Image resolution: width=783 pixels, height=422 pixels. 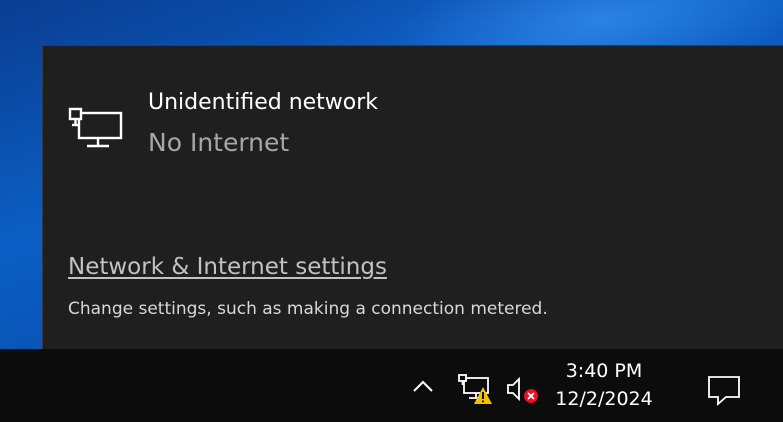 I want to click on clock-time: 3:40 PM, so click(x=604, y=371).